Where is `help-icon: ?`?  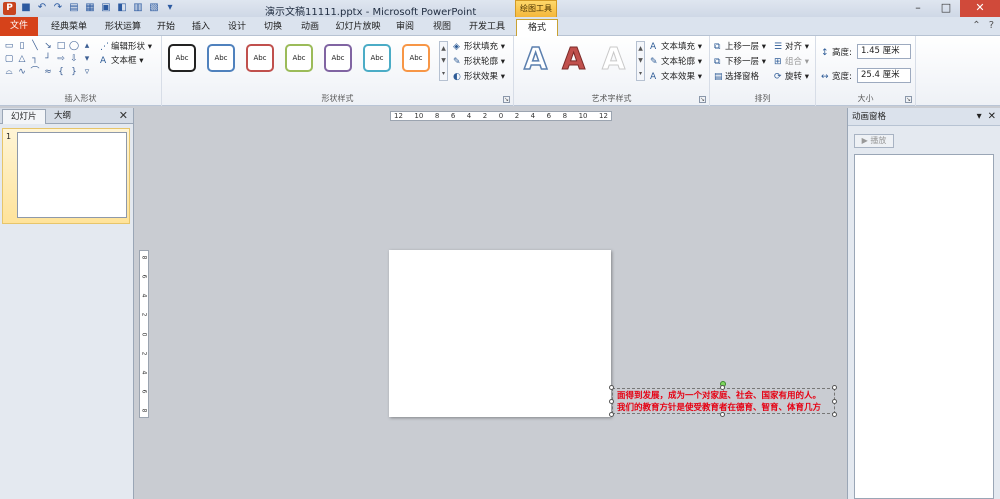 help-icon: ? is located at coordinates (991, 25).